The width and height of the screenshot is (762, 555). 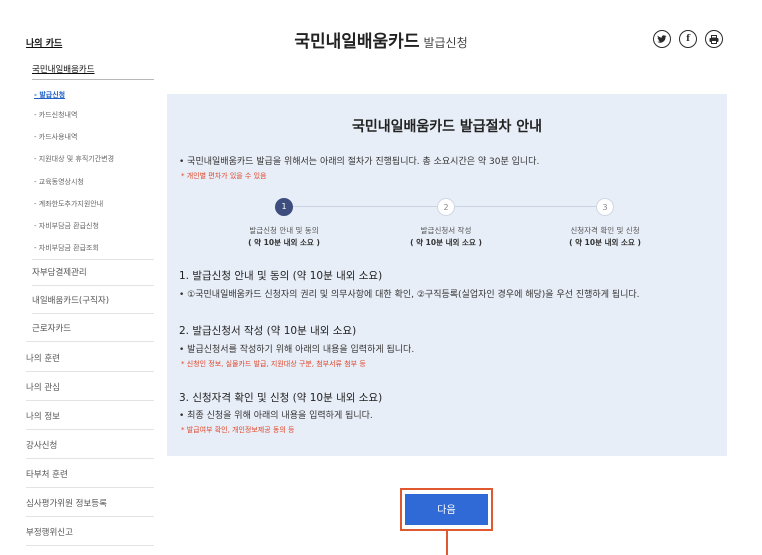 I want to click on page-title-sub: 발급신청, so click(x=445, y=43).